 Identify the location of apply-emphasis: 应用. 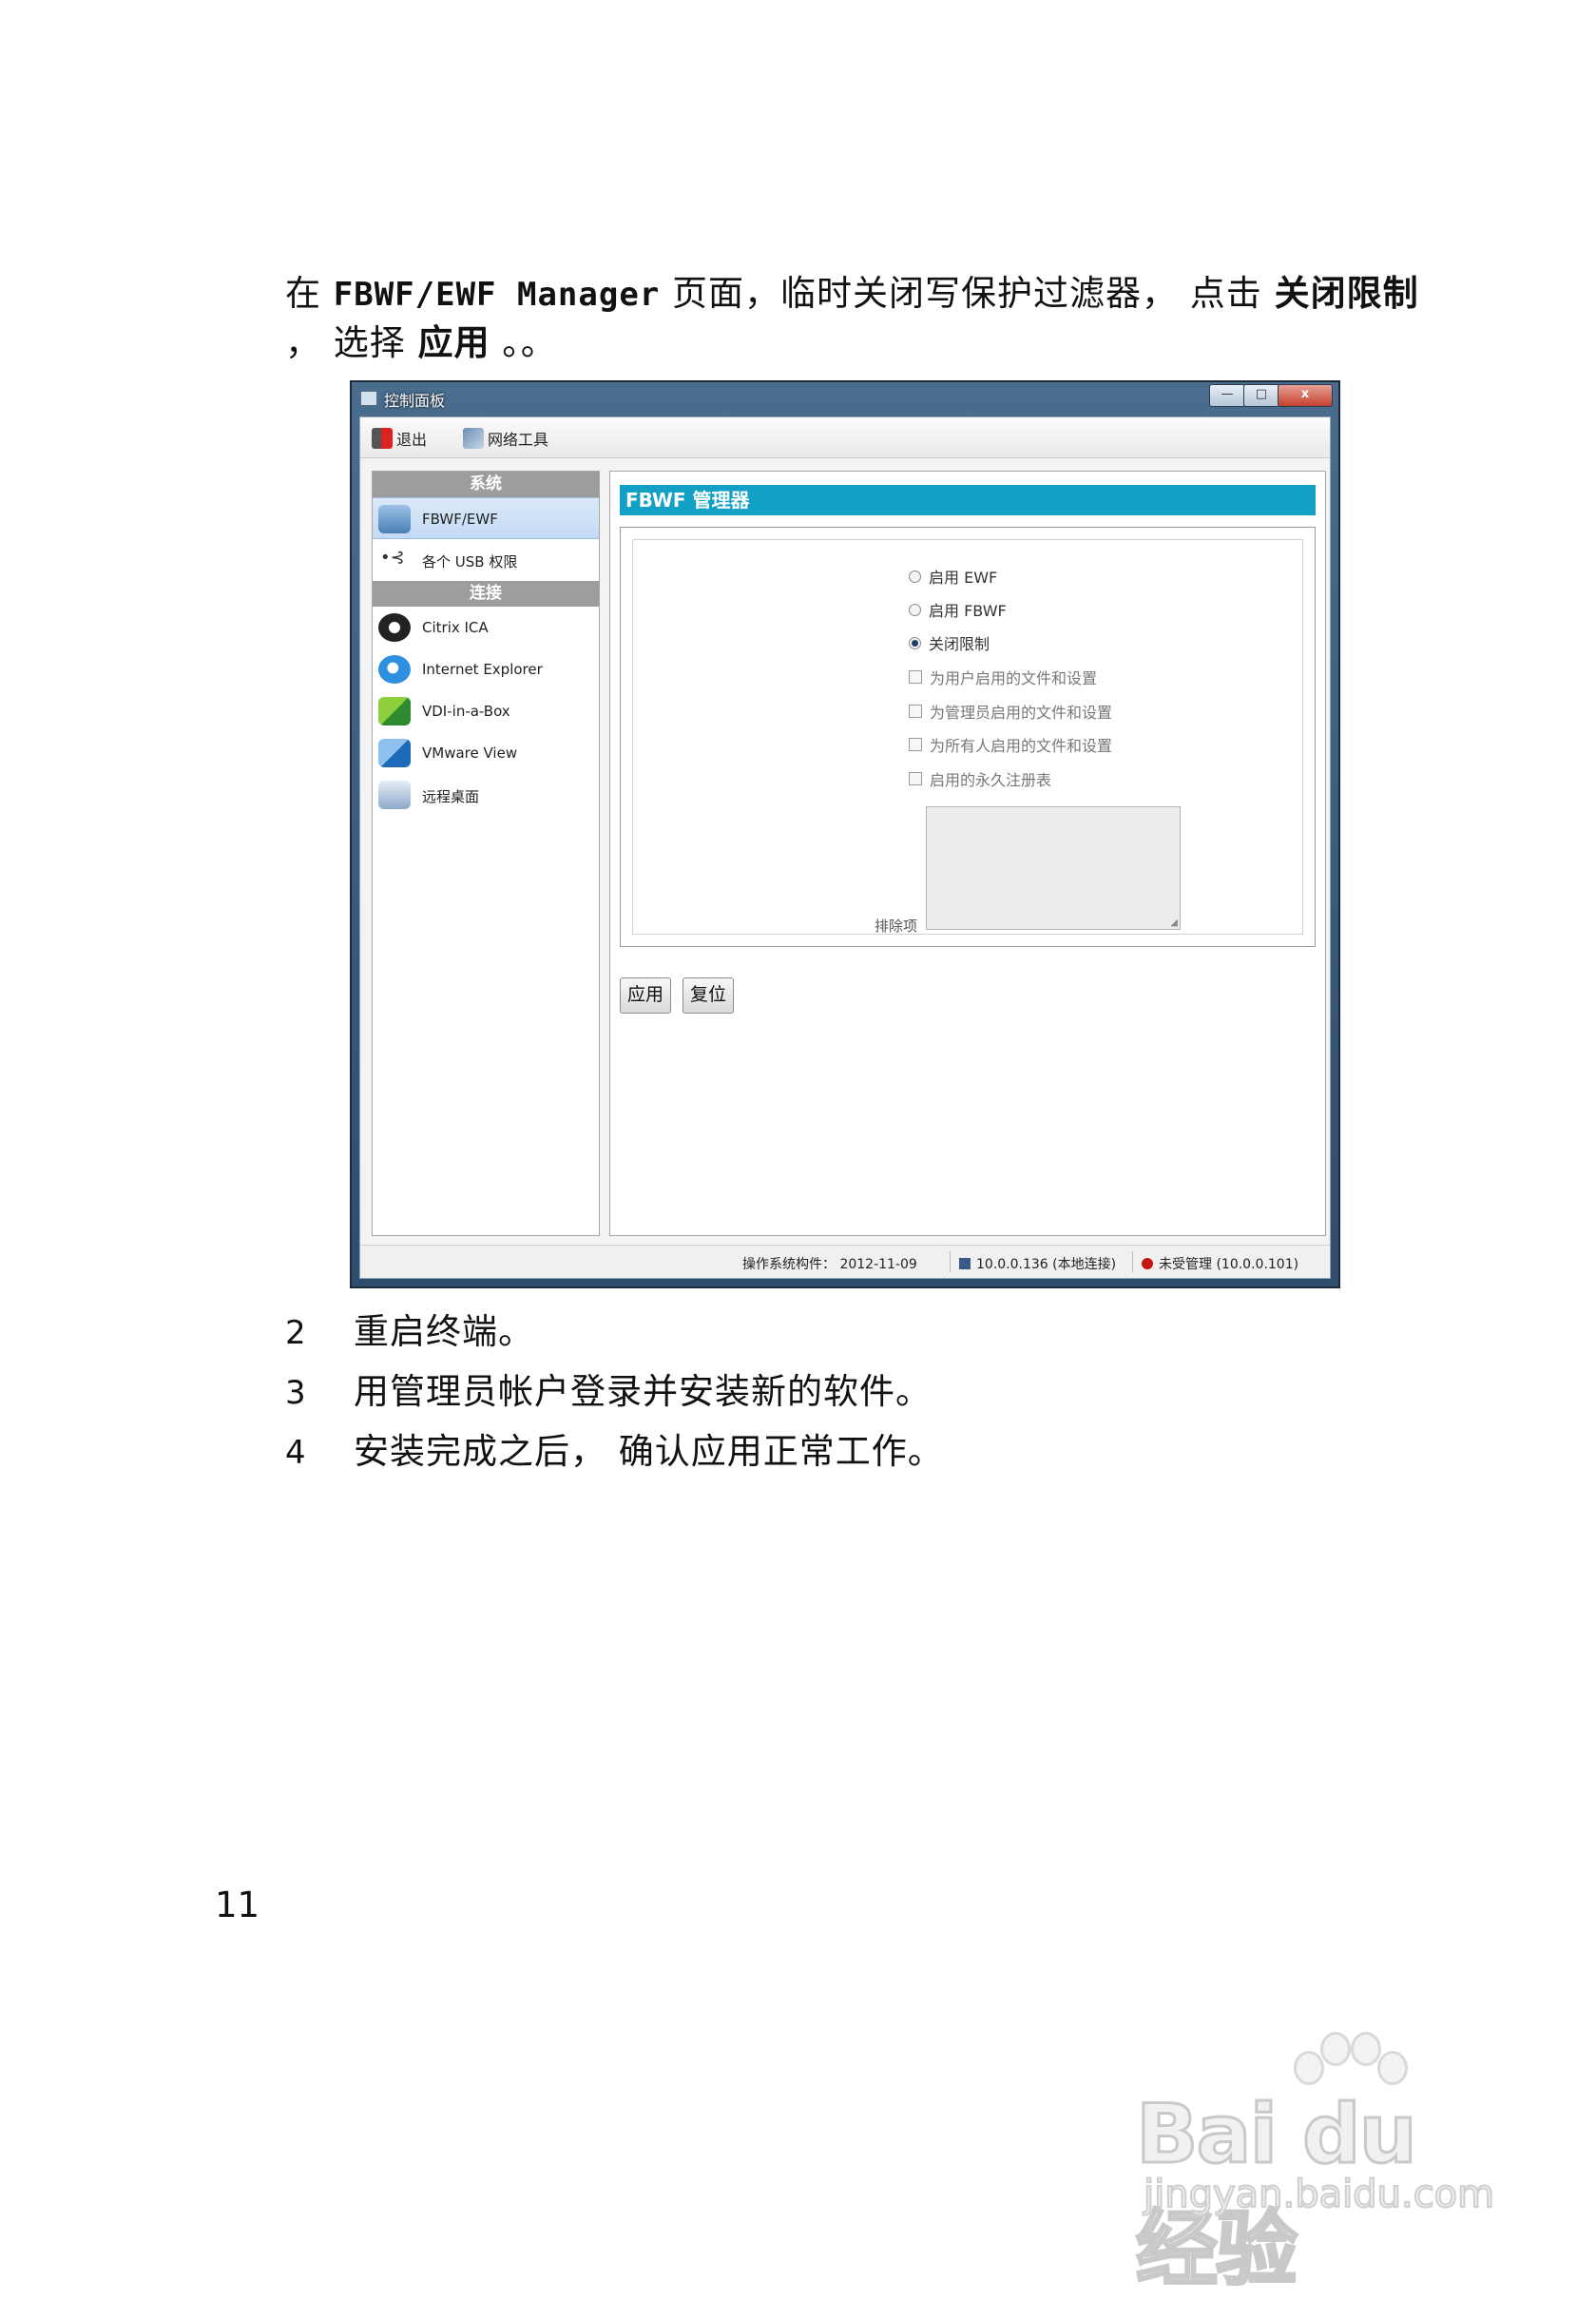
(453, 342).